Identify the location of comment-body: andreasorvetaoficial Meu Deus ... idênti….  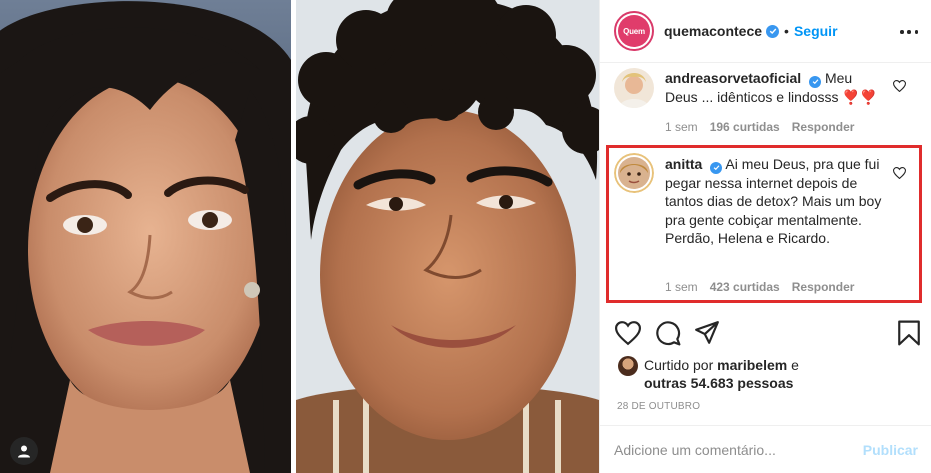
(774, 87).